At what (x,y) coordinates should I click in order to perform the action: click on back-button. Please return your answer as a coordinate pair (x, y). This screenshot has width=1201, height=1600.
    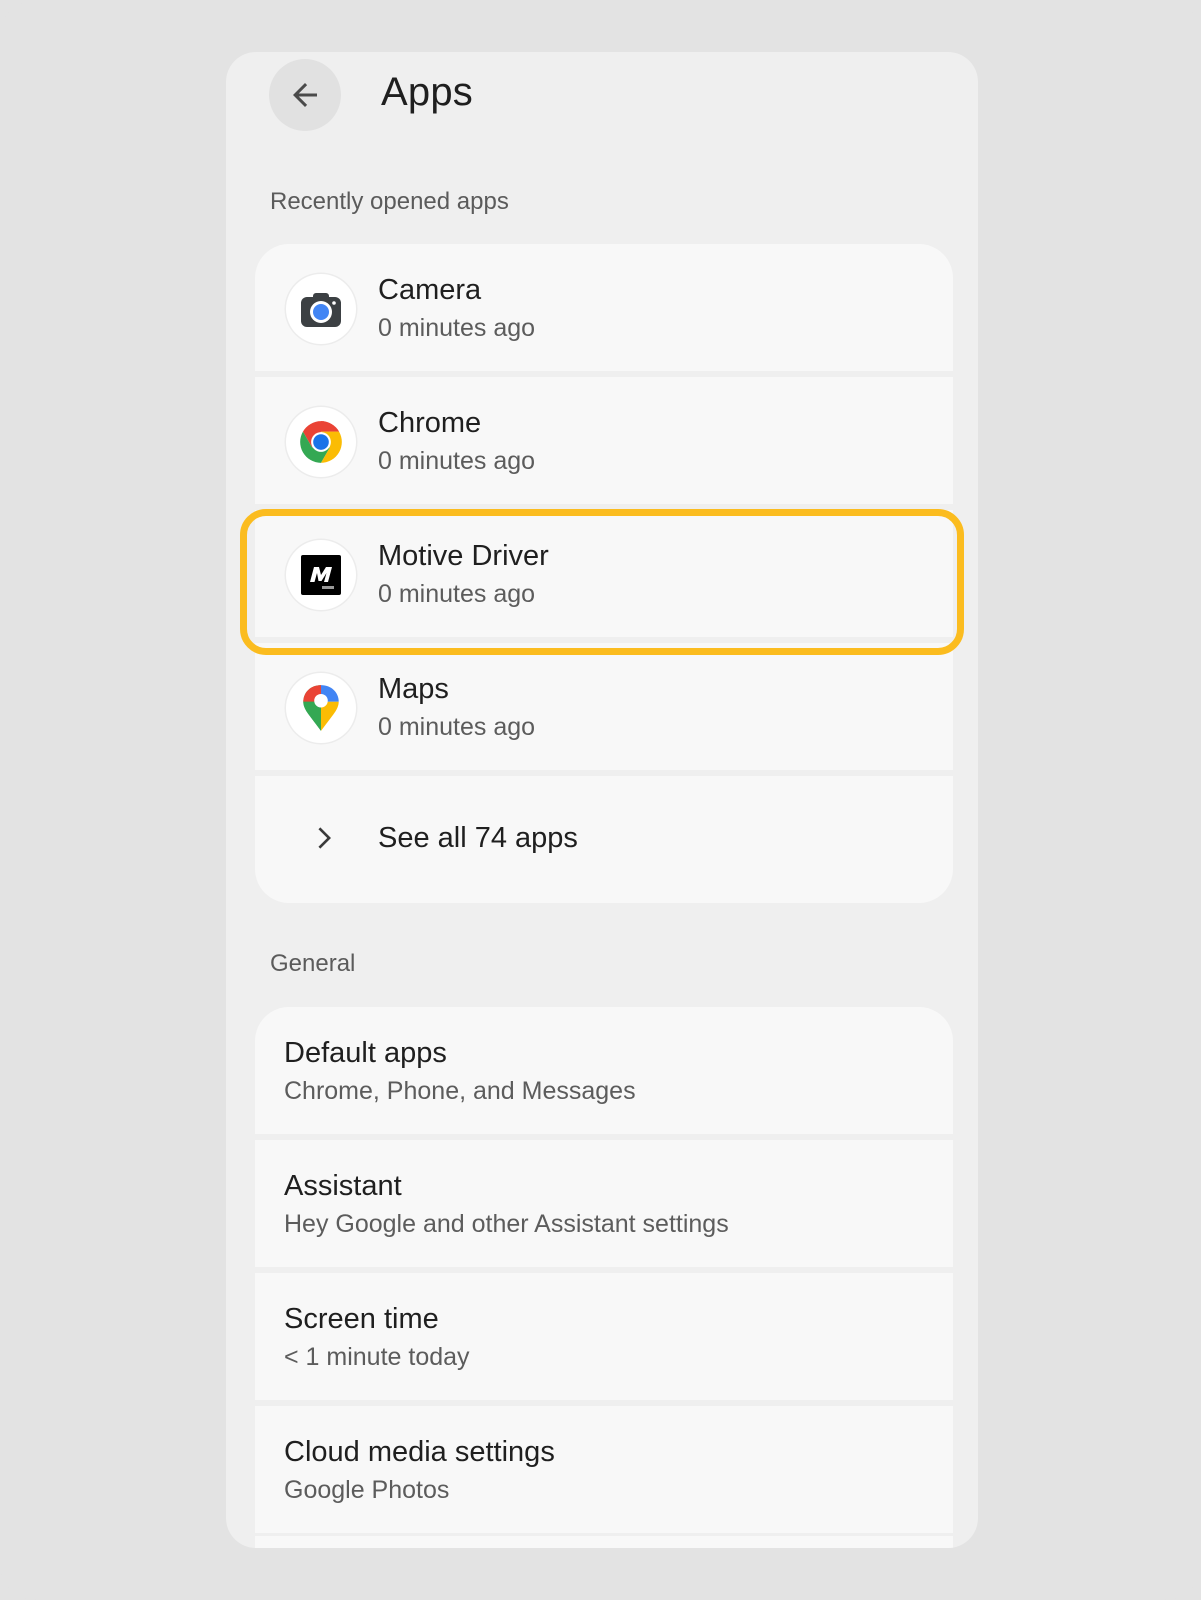
    Looking at the image, I should click on (305, 95).